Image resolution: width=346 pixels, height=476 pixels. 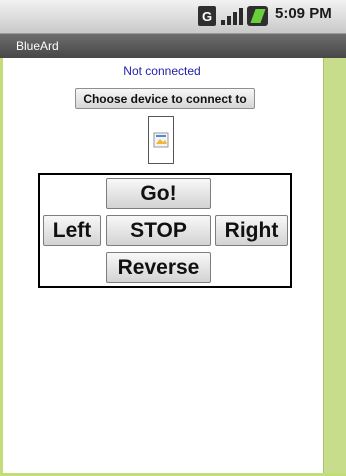 I want to click on connection-status-label: Not connected, so click(x=162, y=71).